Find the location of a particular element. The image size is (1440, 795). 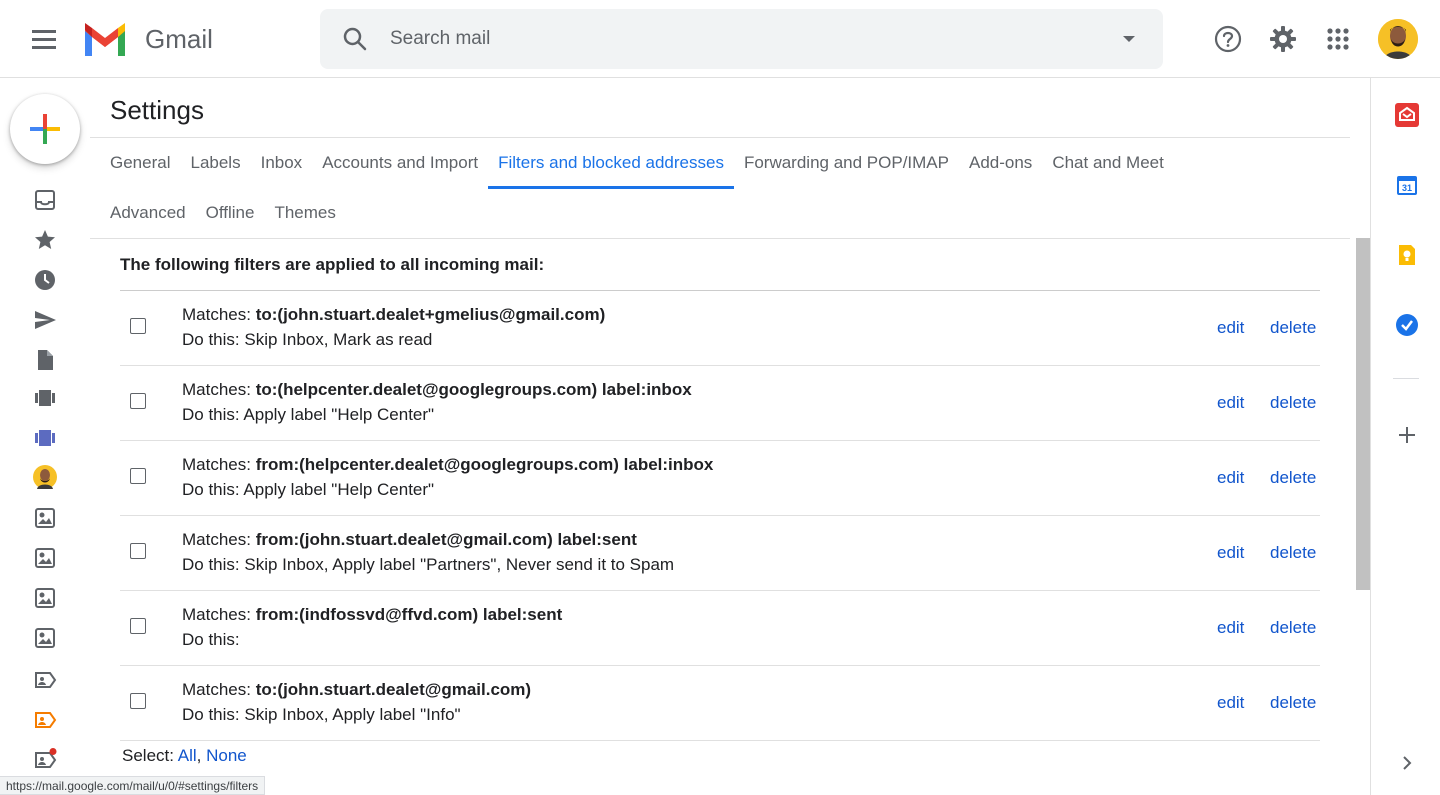

scrollbar-thumb is located at coordinates (1363, 414).